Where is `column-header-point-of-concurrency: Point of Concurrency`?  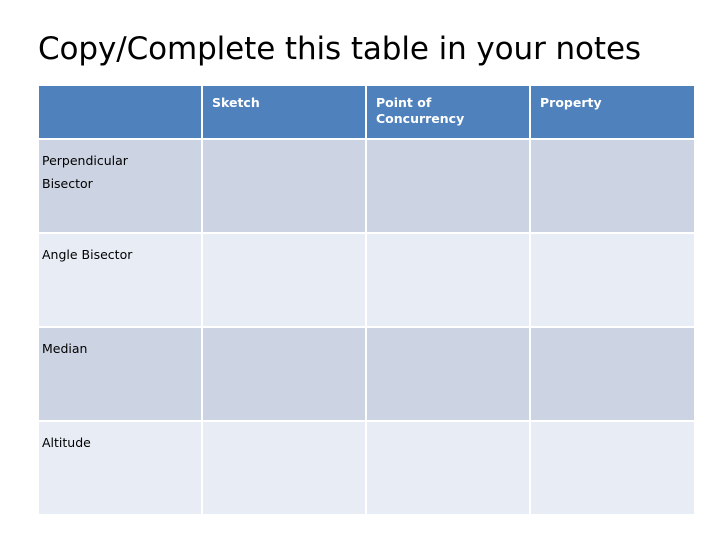
column-header-point-of-concurrency: Point of Concurrency is located at coordinates (448, 112).